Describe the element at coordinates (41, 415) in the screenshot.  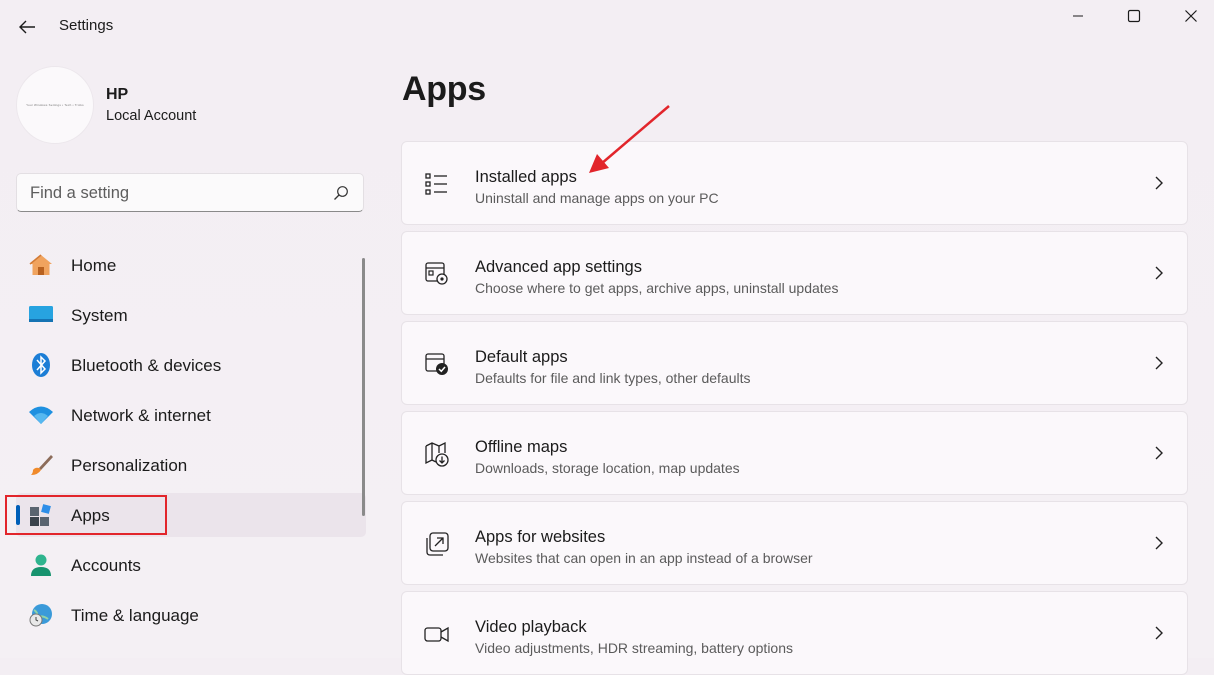
I see `wifi-icon` at that location.